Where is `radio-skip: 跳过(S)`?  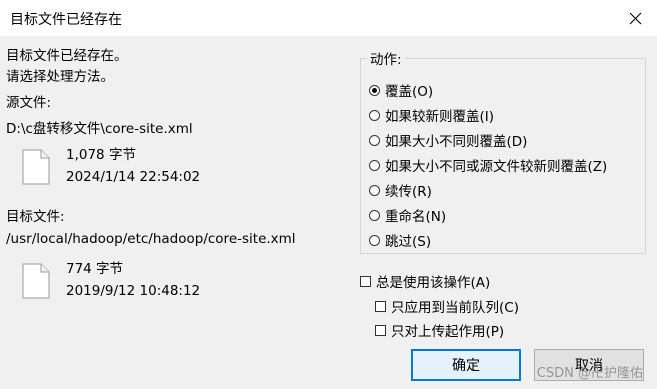 radio-skip: 跳过(S) is located at coordinates (400, 240).